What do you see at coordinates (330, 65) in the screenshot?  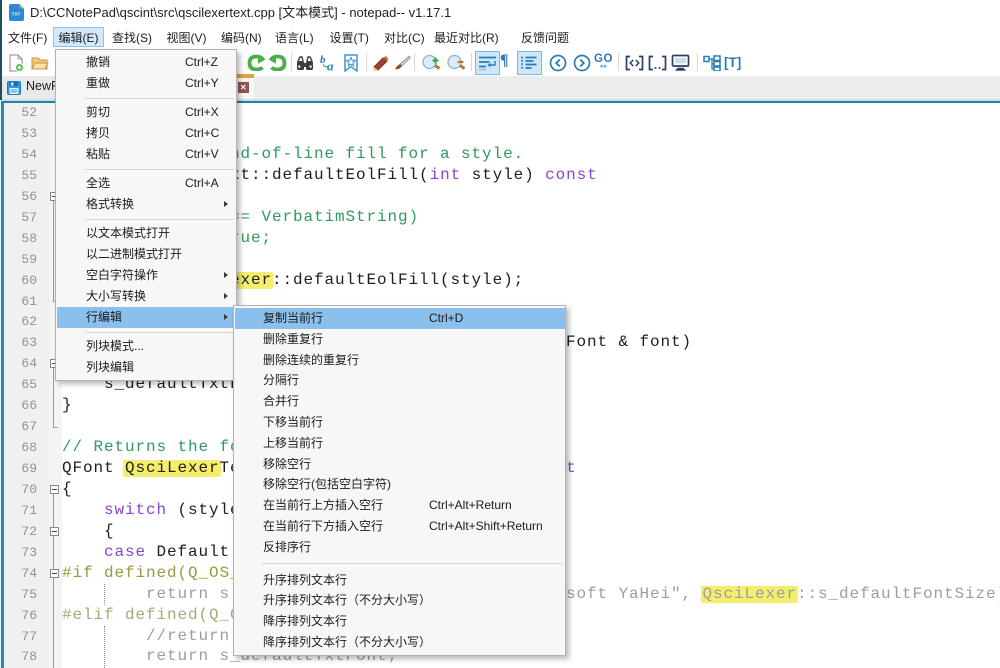 I see `svg-text: a` at bounding box center [330, 65].